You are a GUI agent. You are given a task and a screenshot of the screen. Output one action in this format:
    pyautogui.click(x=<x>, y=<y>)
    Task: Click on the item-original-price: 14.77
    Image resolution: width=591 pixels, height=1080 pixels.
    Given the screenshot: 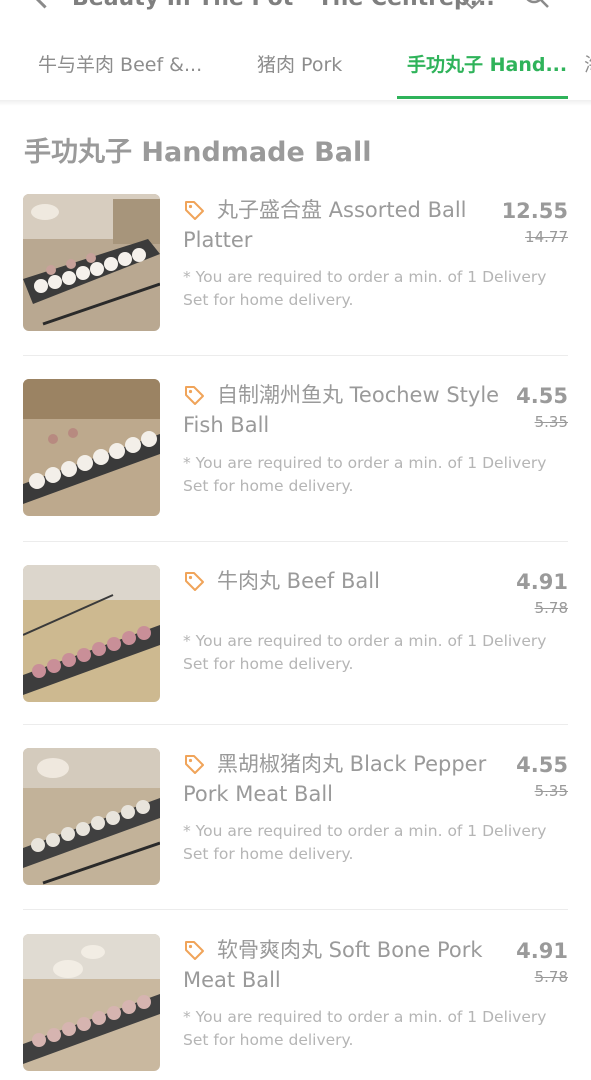 What is the action you would take?
    pyautogui.click(x=546, y=237)
    